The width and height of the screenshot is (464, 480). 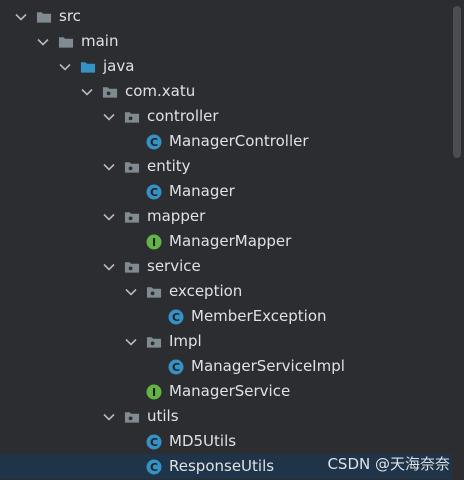 What do you see at coordinates (119, 66) in the screenshot?
I see `tree-node-label: java` at bounding box center [119, 66].